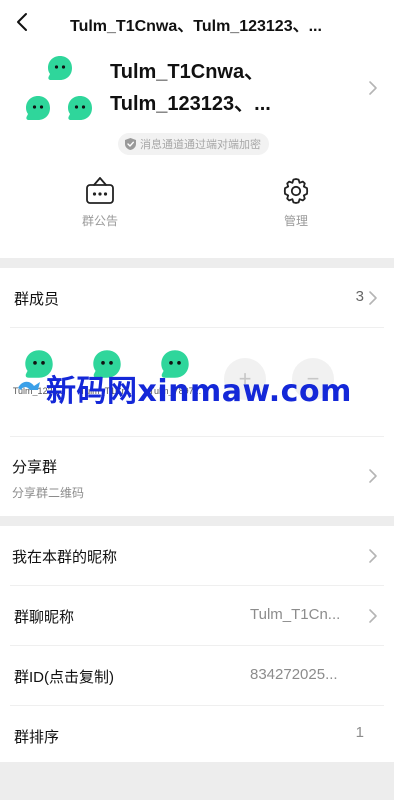  I want to click on group-nickname-label: 群聊昵称, so click(44, 617).